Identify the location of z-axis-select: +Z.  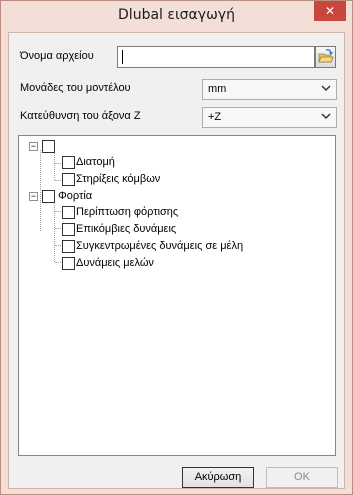
(269, 117).